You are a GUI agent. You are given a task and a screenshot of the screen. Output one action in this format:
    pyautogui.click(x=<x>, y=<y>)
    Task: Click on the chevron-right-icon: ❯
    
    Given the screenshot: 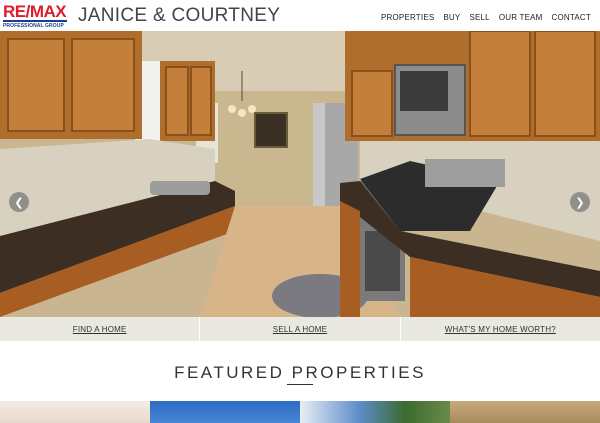 What is the action you would take?
    pyautogui.click(x=580, y=202)
    